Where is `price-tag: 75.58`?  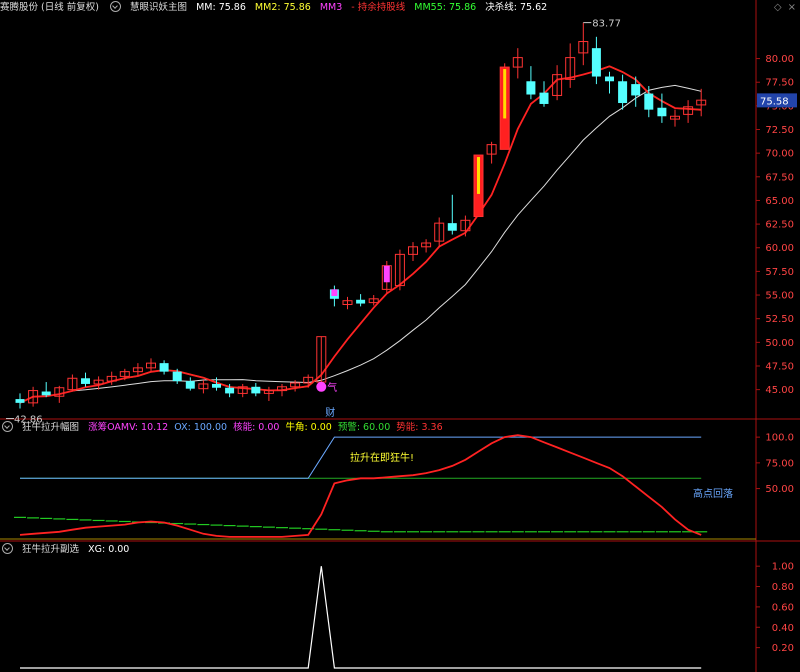
price-tag: 75.58 is located at coordinates (774, 101).